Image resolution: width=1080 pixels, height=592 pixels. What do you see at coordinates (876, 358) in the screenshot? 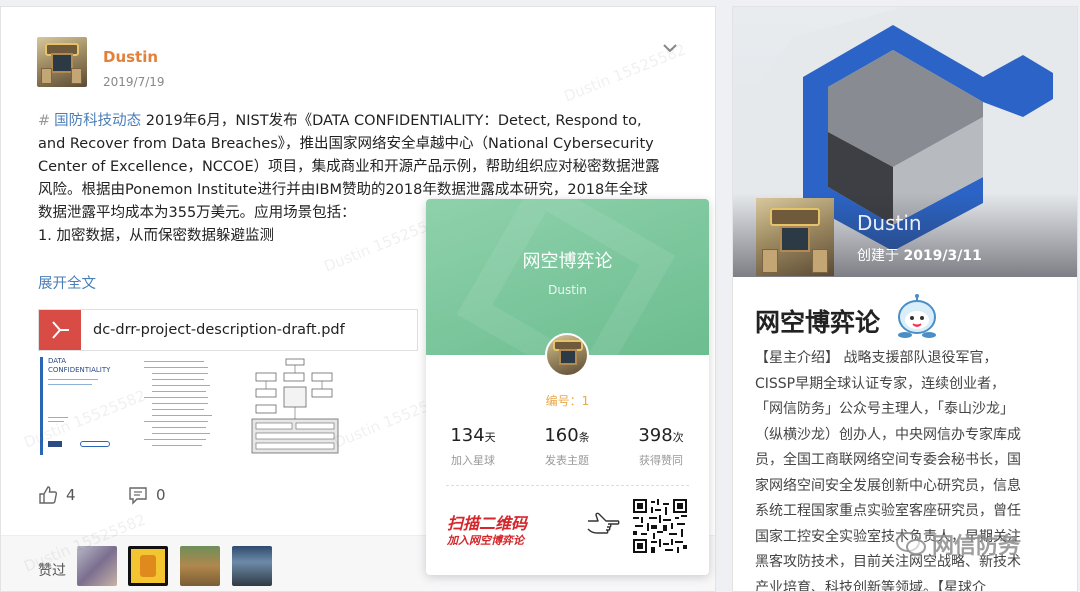
I see `description-line: 【星主介绍】 战略支援部队退役军官，` at bounding box center [876, 358].